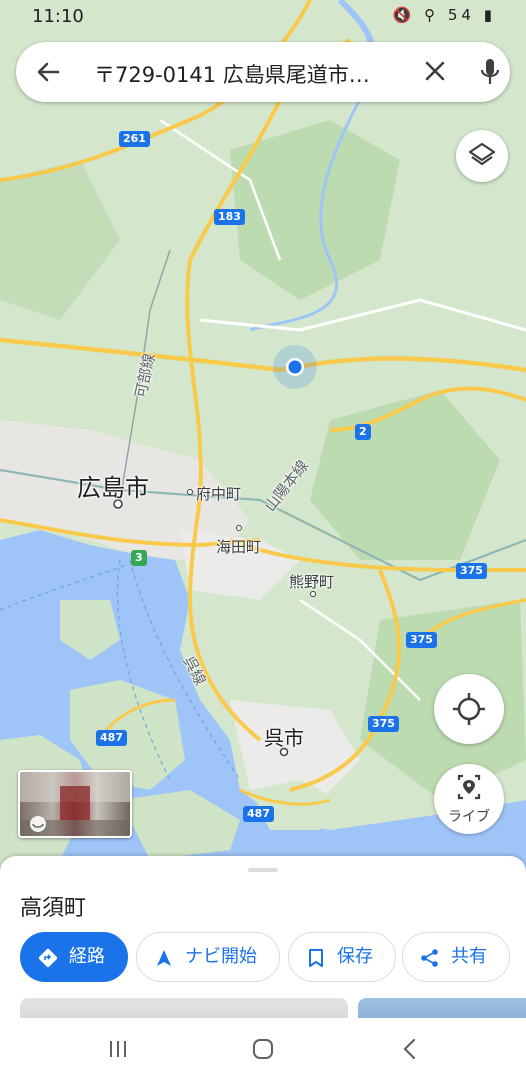 This screenshot has height=1080, width=526. I want to click on directions-button: 経路, so click(74, 957).